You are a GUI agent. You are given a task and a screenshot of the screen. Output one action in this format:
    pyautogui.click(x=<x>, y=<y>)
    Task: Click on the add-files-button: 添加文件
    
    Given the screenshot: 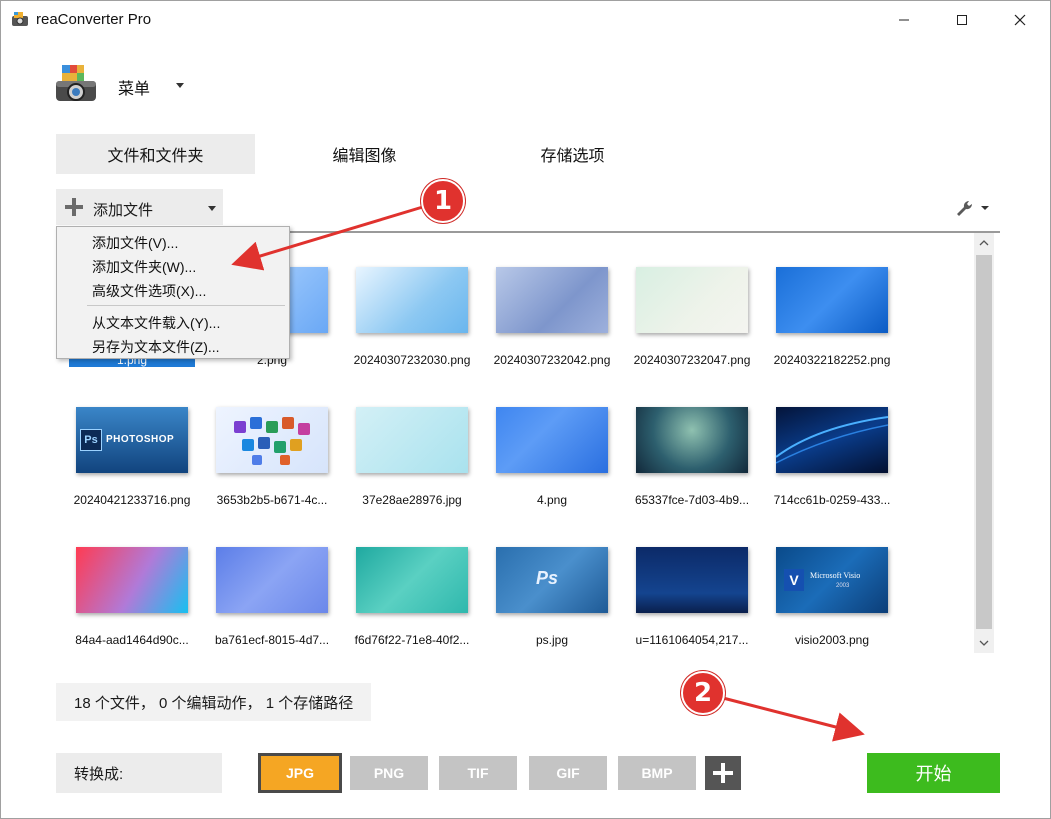 What is the action you would take?
    pyautogui.click(x=139, y=207)
    